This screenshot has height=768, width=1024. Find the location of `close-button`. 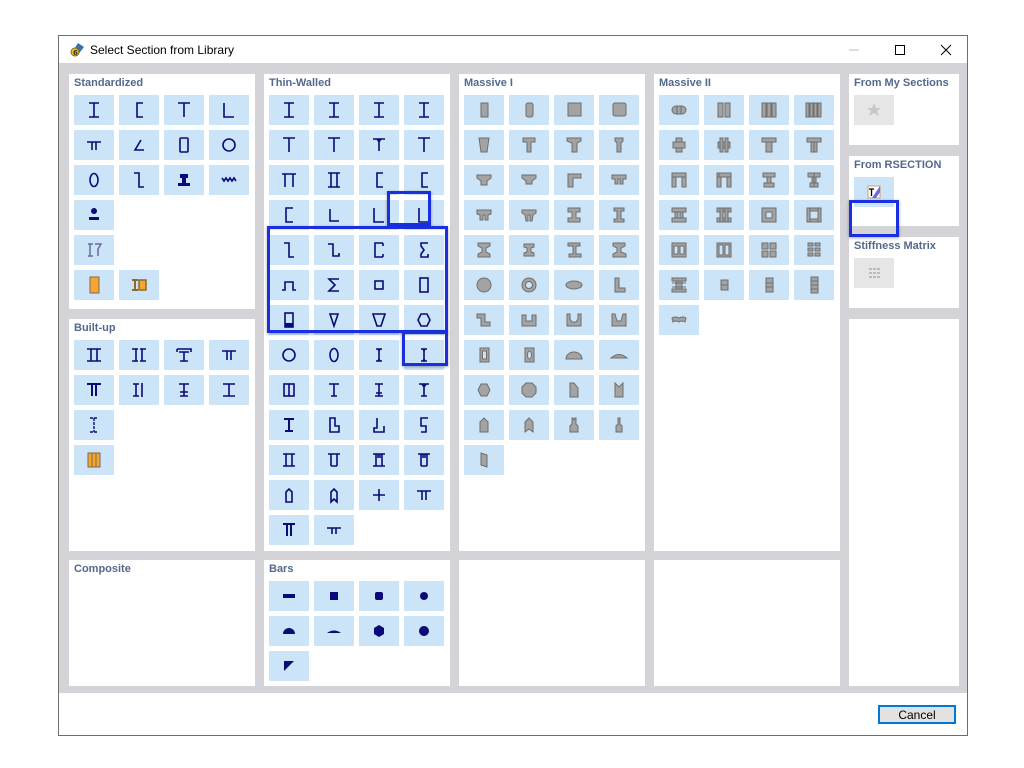

close-button is located at coordinates (946, 49).